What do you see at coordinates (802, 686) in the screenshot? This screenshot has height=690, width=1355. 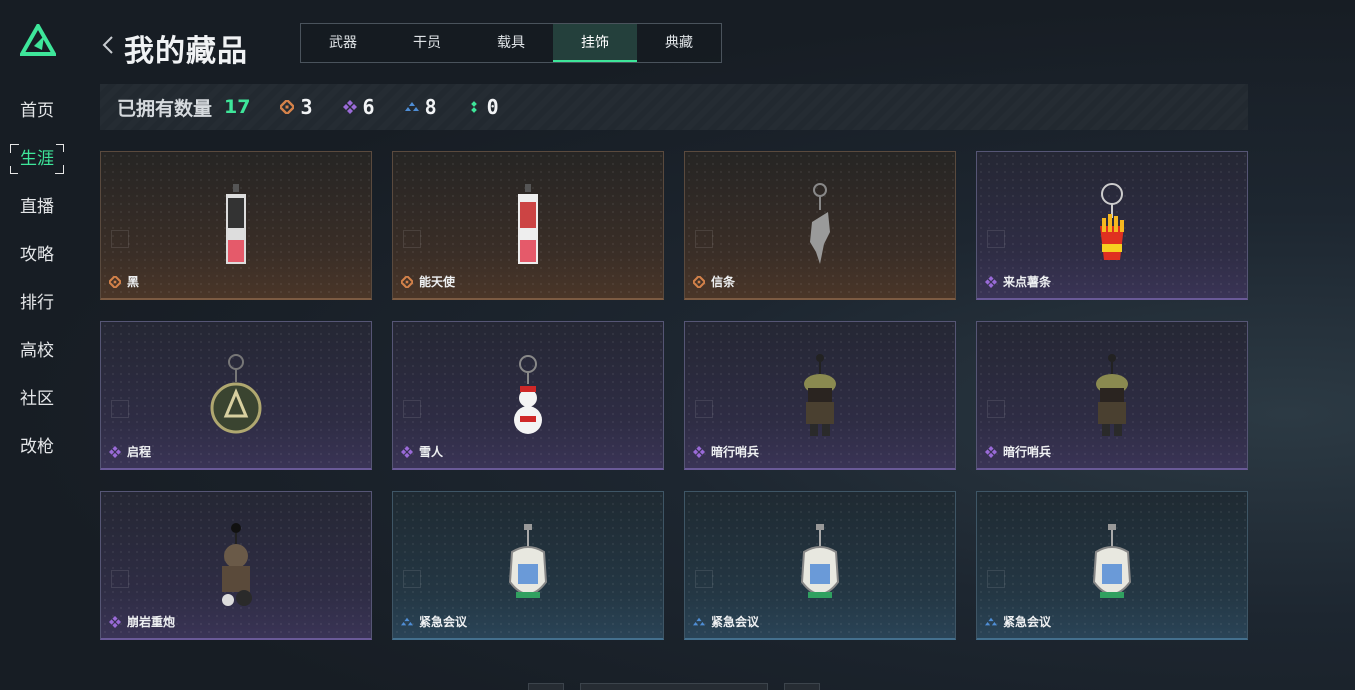 I see `next-page-button` at bounding box center [802, 686].